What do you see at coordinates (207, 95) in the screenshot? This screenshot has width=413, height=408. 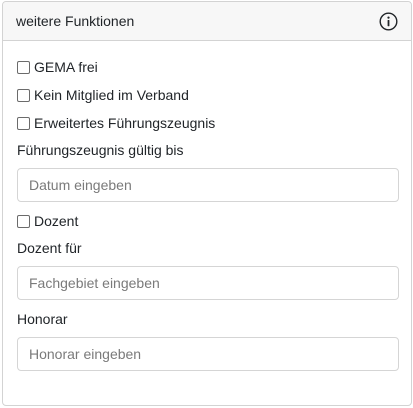 I see `kein-mitglied-checkbox-row: Kein Mitglied im Verband` at bounding box center [207, 95].